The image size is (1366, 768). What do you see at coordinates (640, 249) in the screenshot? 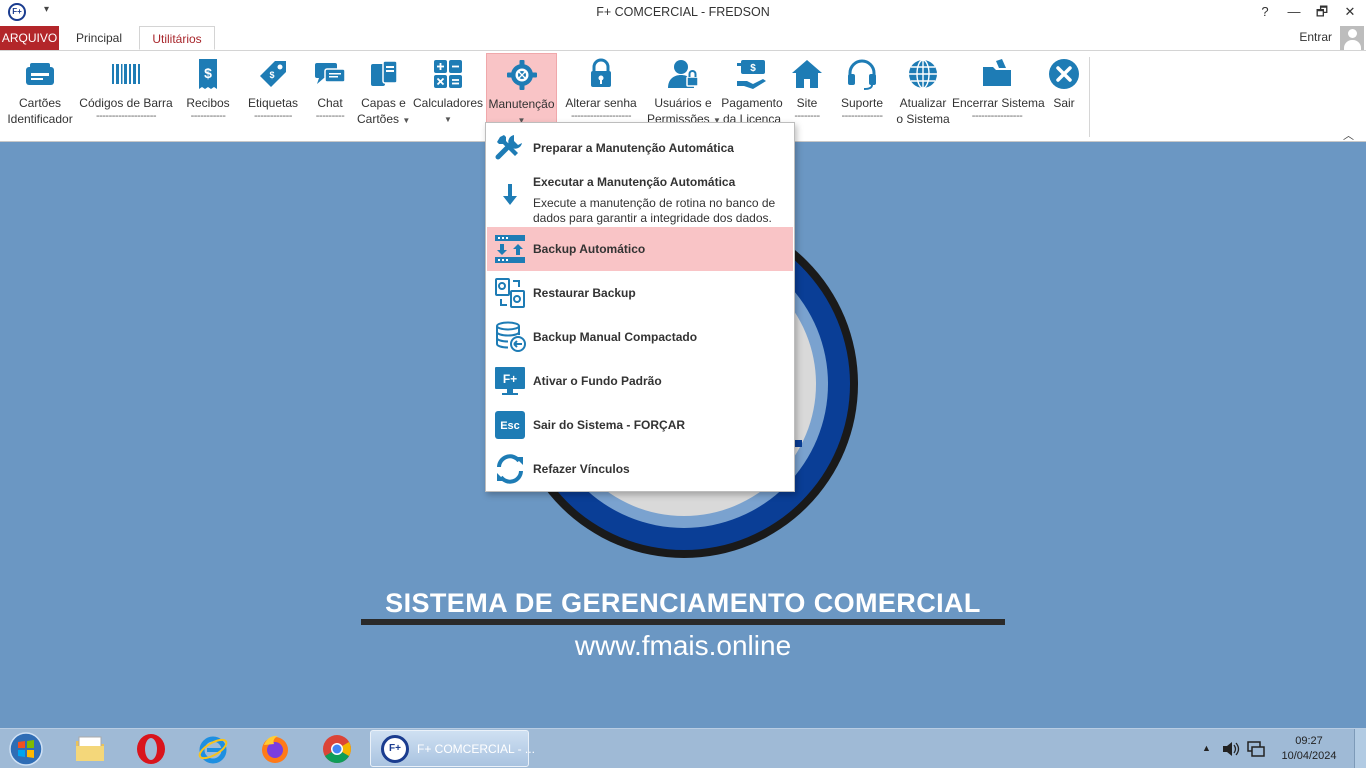
I see `menu-item-backup-automatico: Backup Automático` at bounding box center [640, 249].